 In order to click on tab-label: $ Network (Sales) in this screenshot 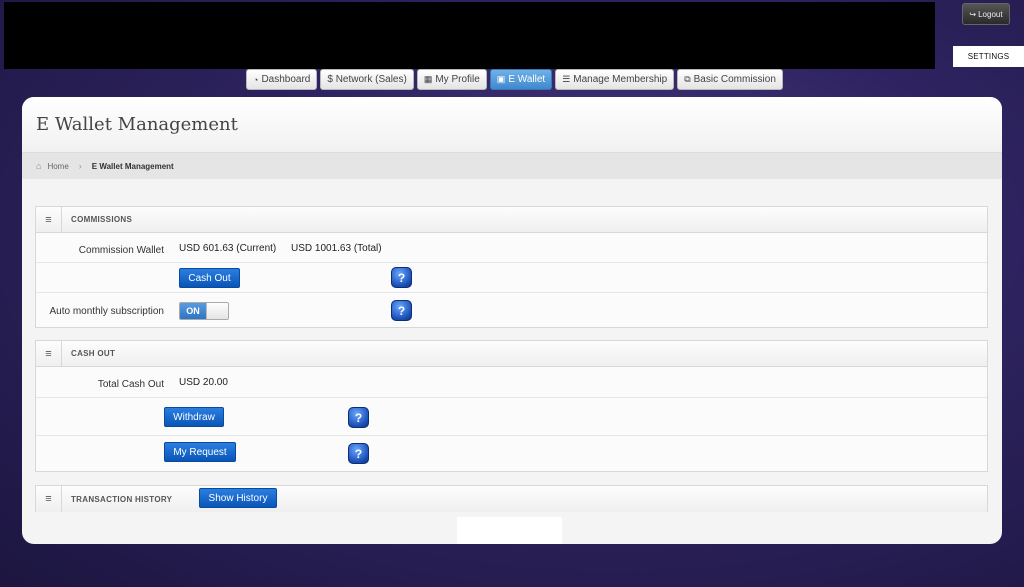, I will do `click(367, 79)`.